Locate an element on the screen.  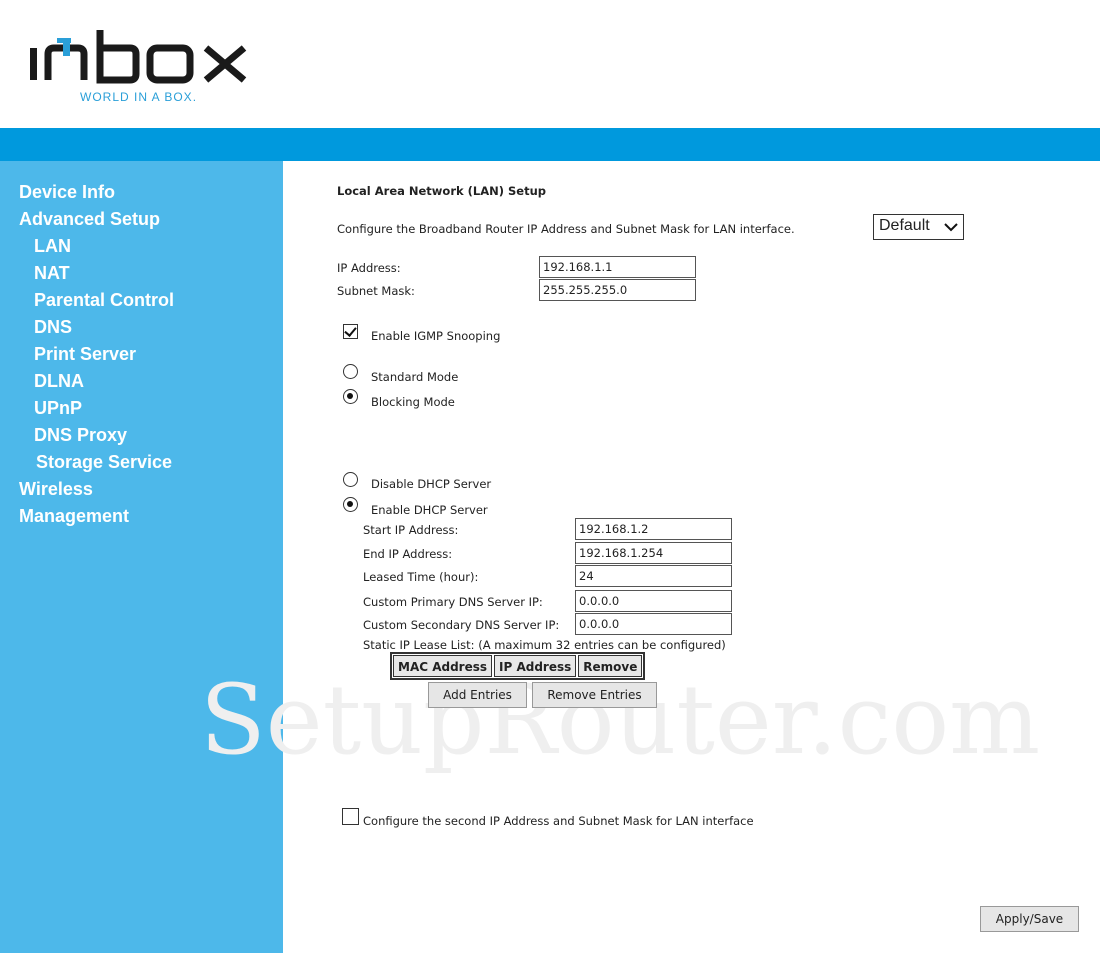
leased-time-input: 24 is located at coordinates (653, 576).